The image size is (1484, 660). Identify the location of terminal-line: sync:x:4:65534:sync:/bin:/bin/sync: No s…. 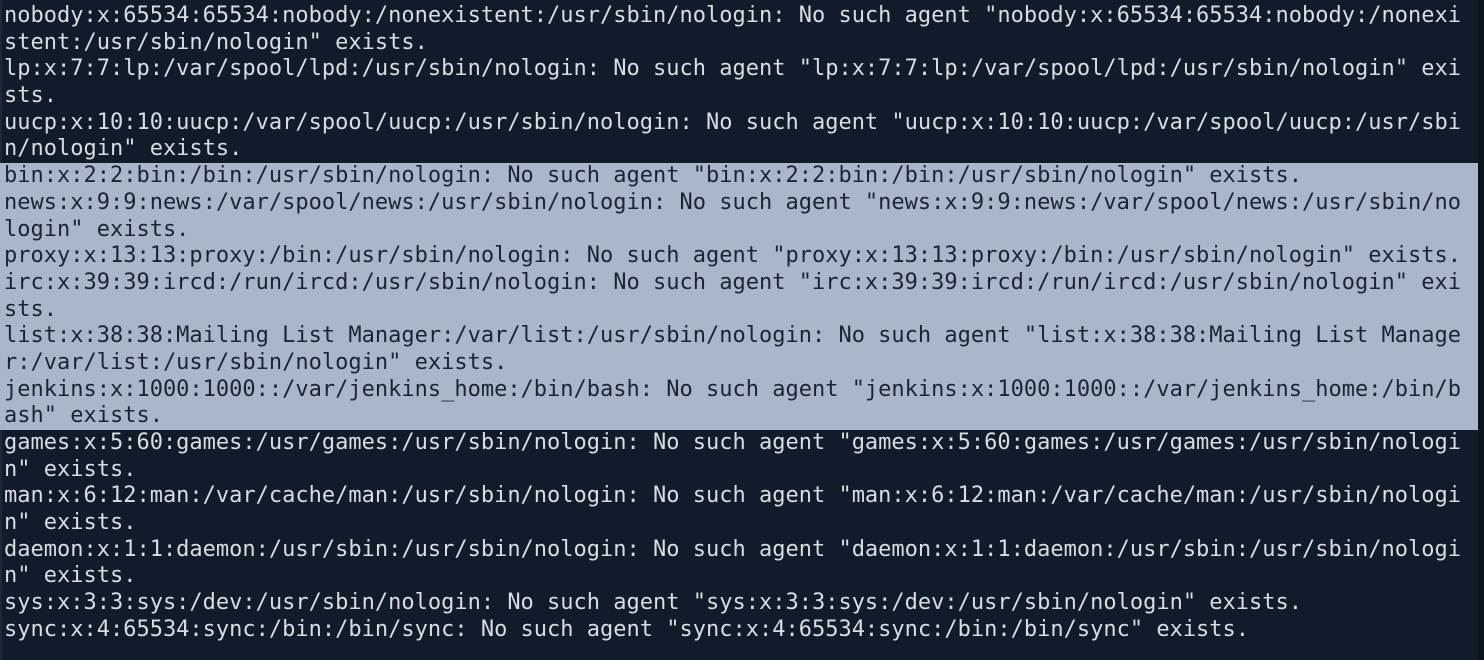
(627, 629).